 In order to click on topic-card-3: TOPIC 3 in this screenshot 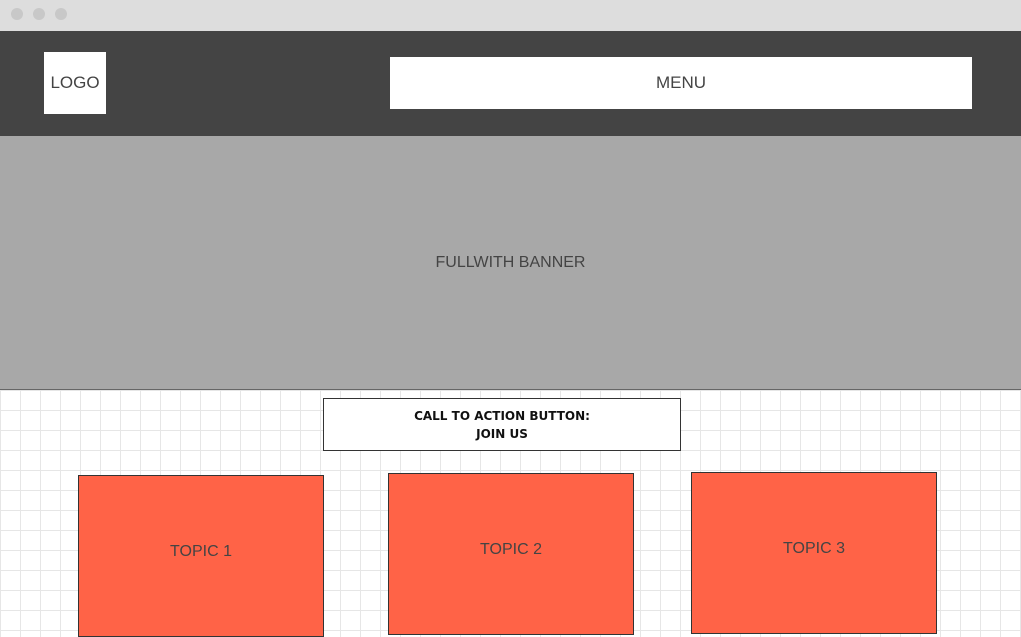, I will do `click(814, 553)`.